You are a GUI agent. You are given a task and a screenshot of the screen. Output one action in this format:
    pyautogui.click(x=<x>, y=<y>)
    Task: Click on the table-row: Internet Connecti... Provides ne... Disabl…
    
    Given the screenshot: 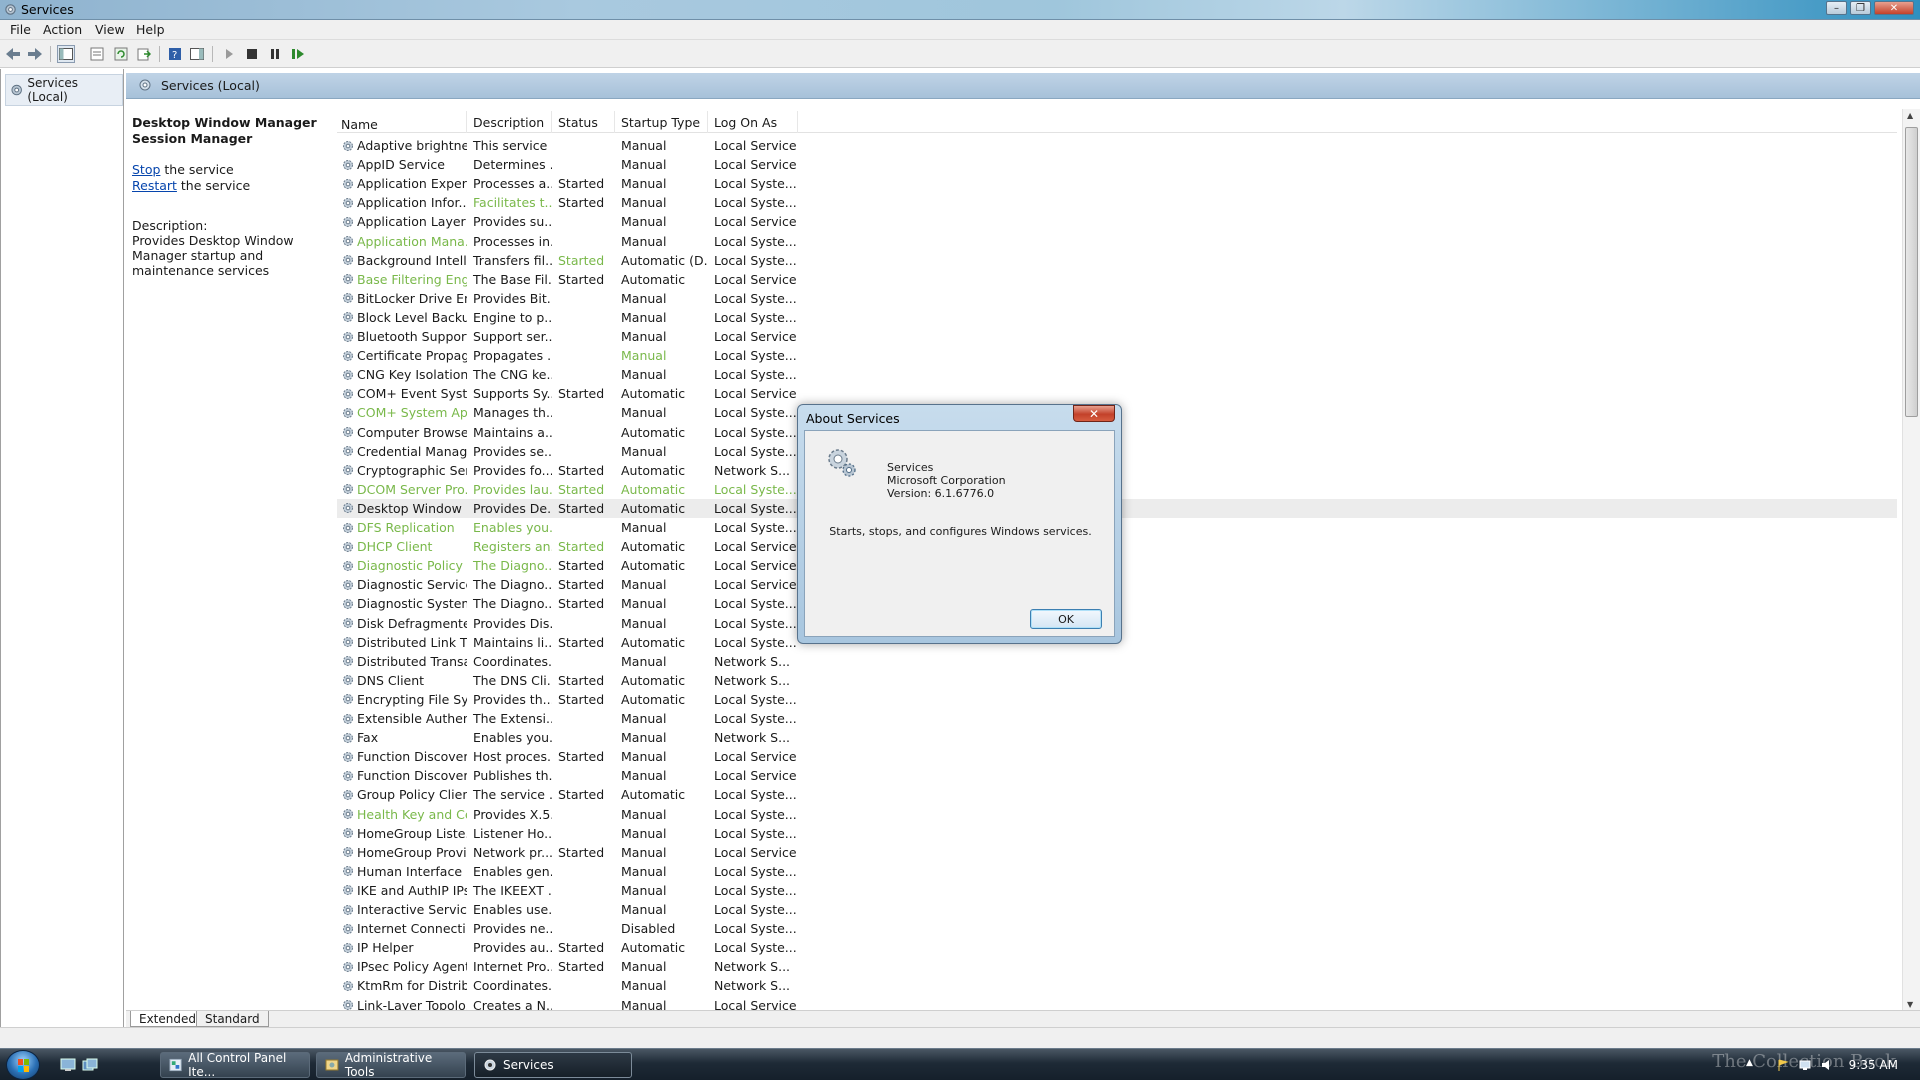 What is the action you would take?
    pyautogui.click(x=1117, y=928)
    